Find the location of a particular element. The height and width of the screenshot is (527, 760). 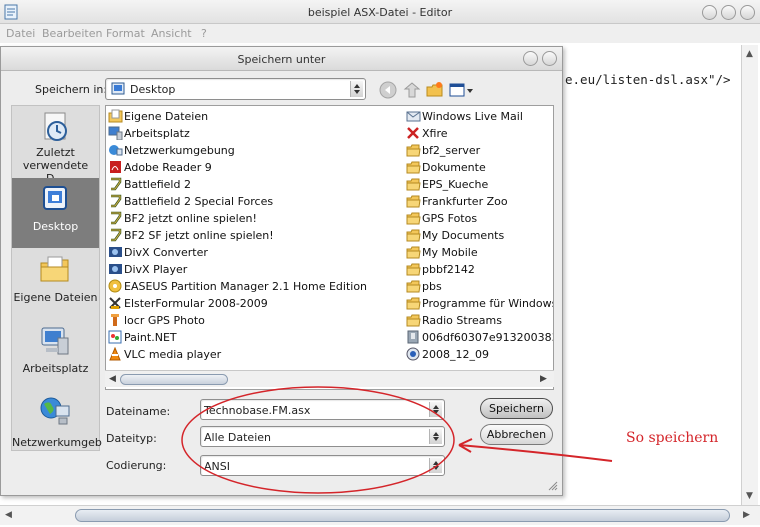

file-item: locr GPS Photo is located at coordinates (255, 320).